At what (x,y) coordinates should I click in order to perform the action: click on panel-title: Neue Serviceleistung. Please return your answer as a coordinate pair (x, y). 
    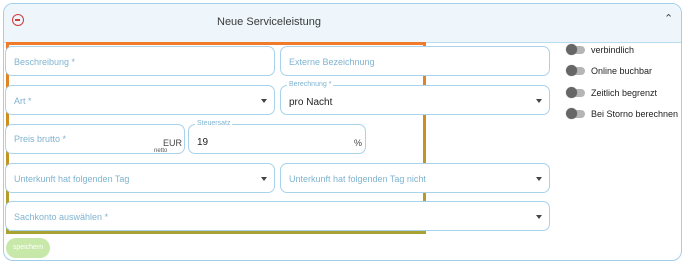
    Looking at the image, I should click on (269, 22).